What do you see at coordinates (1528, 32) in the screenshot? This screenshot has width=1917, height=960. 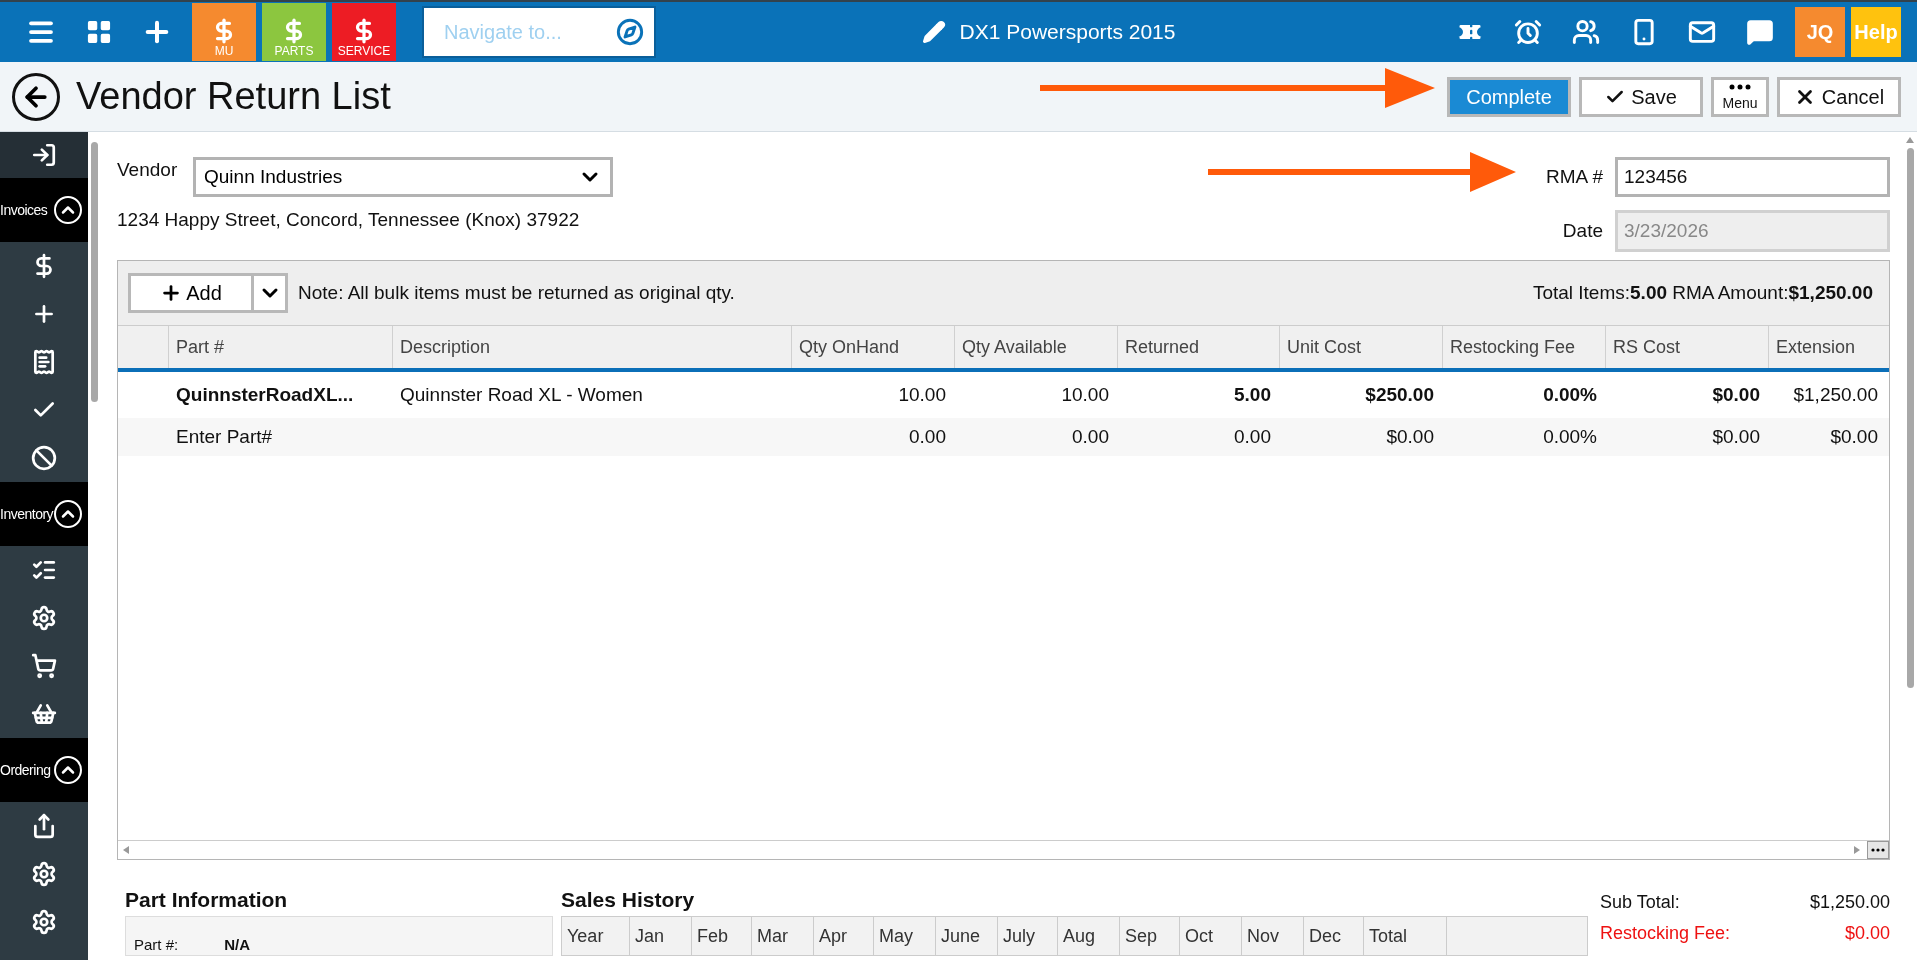 I see `alarm-clock-icon` at bounding box center [1528, 32].